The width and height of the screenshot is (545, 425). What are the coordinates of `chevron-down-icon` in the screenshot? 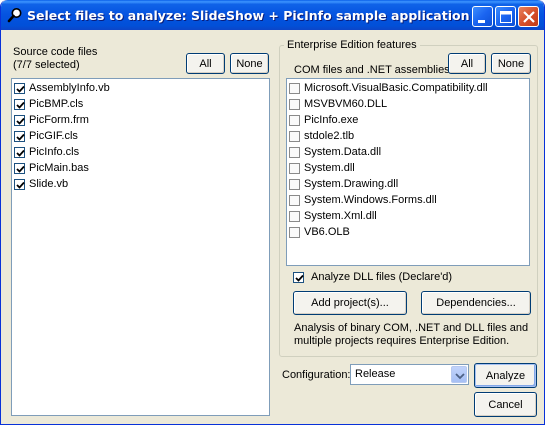 It's located at (459, 374).